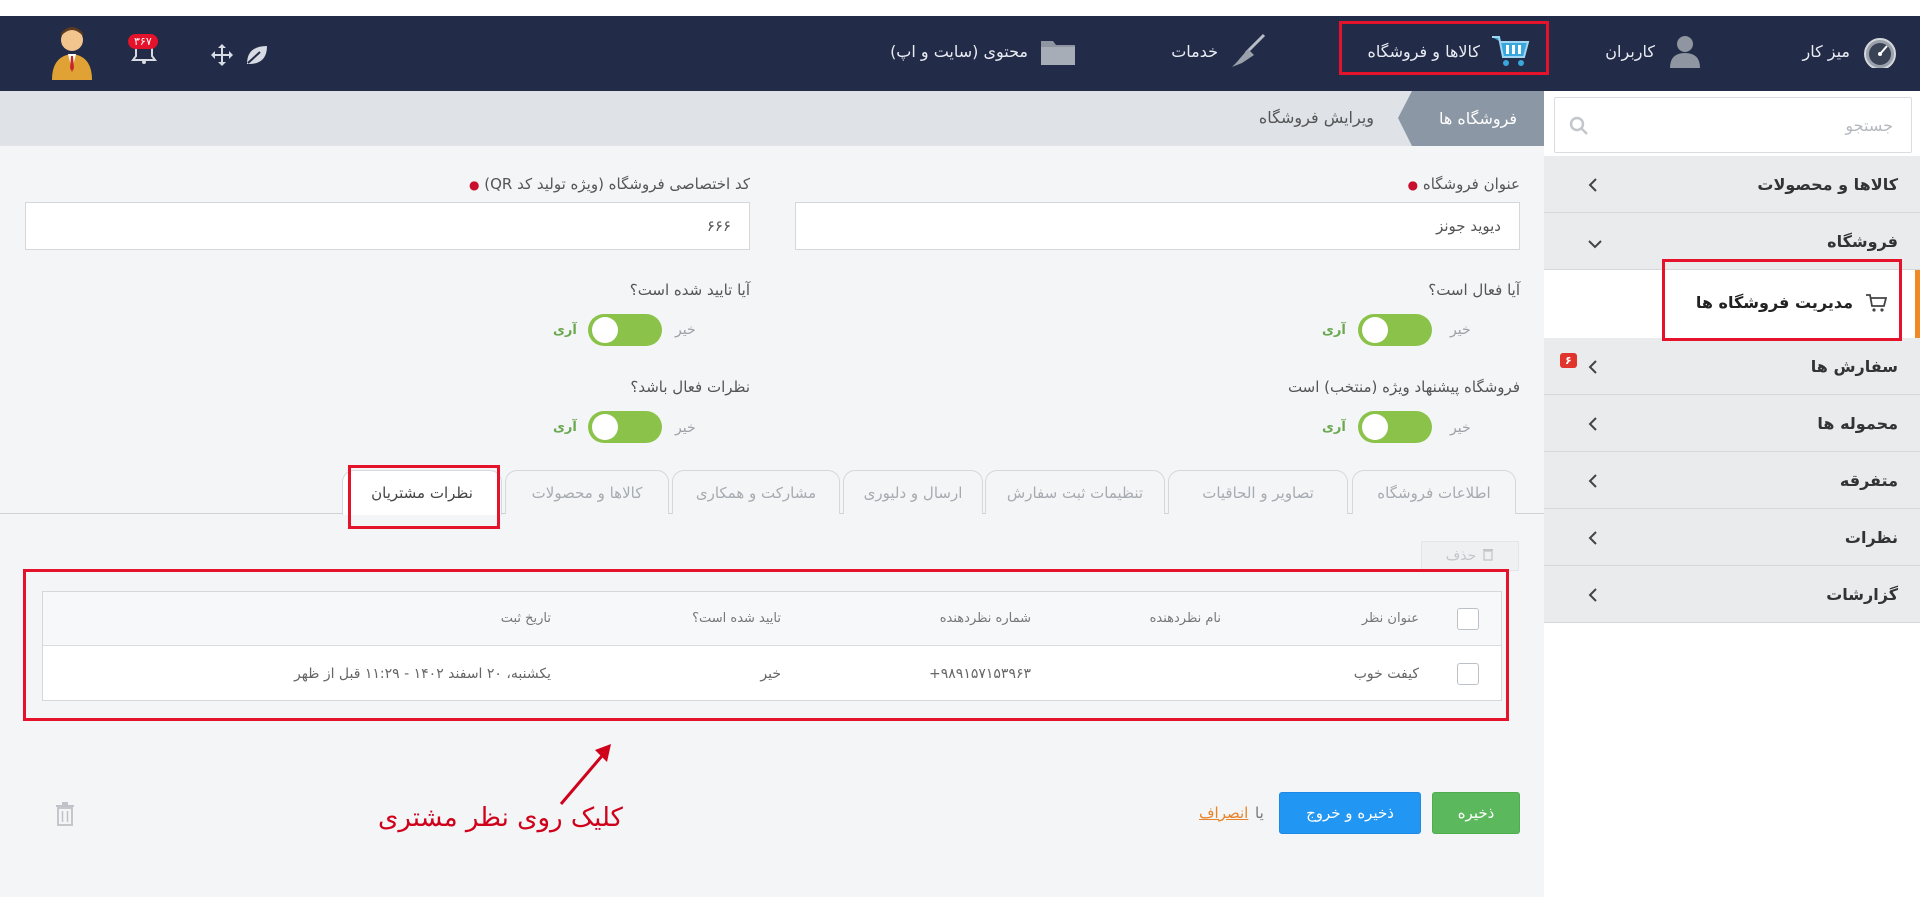 Image resolution: width=1920 pixels, height=897 pixels. I want to click on sidebar-item-products: کالاها و محصولات, so click(1732, 184).